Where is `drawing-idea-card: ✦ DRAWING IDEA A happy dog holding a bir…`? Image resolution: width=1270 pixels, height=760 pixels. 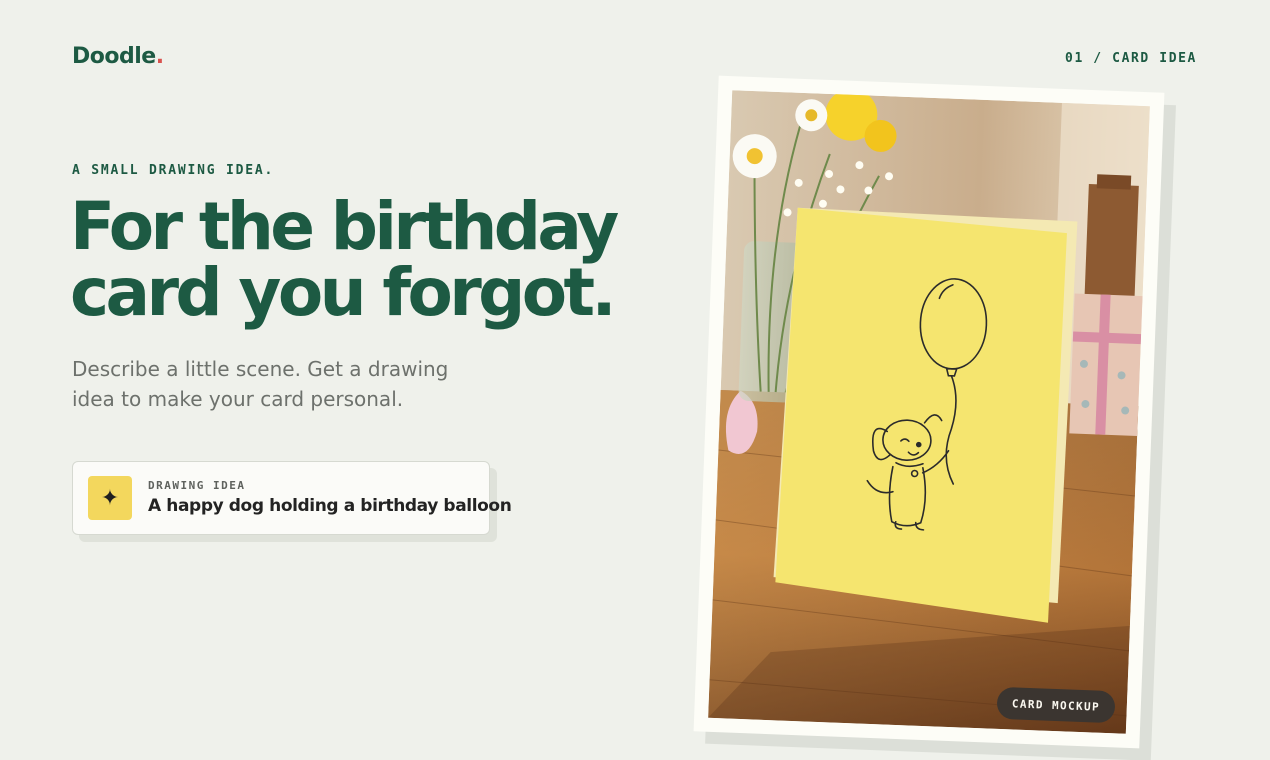
drawing-idea-card: ✦ DRAWING IDEA A happy dog holding a bir… is located at coordinates (292, 498).